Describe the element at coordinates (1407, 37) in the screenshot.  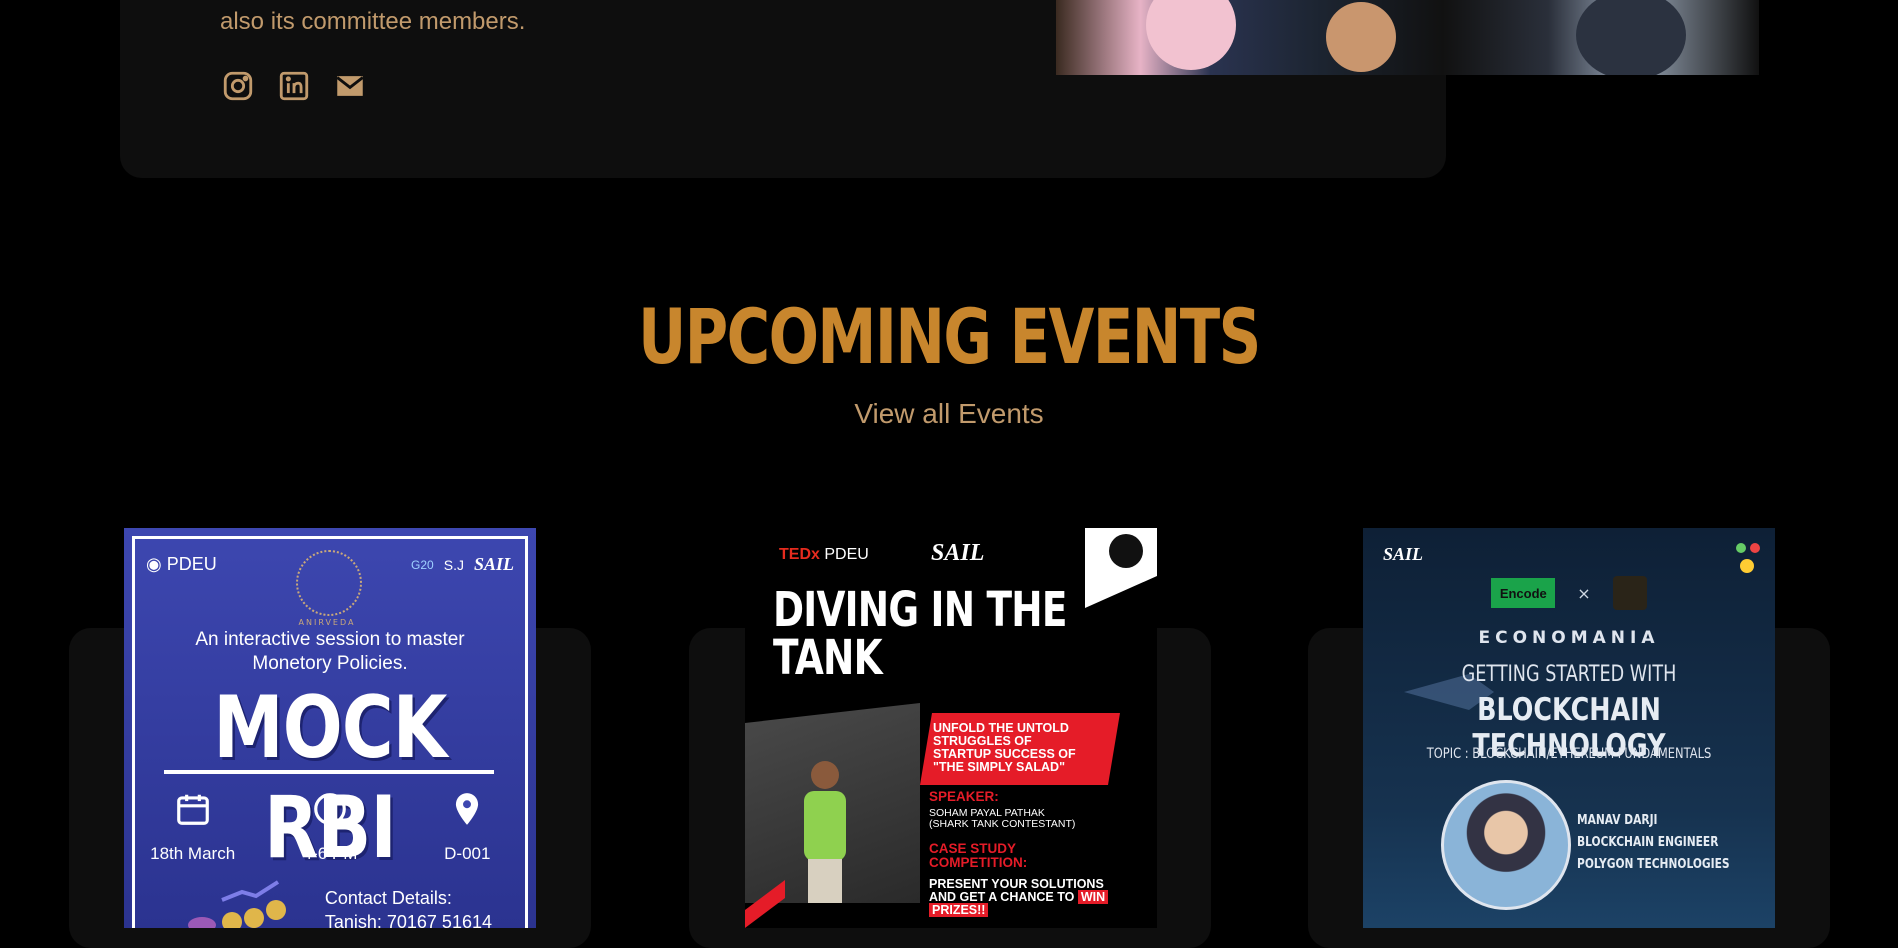
I see `team-photo` at that location.